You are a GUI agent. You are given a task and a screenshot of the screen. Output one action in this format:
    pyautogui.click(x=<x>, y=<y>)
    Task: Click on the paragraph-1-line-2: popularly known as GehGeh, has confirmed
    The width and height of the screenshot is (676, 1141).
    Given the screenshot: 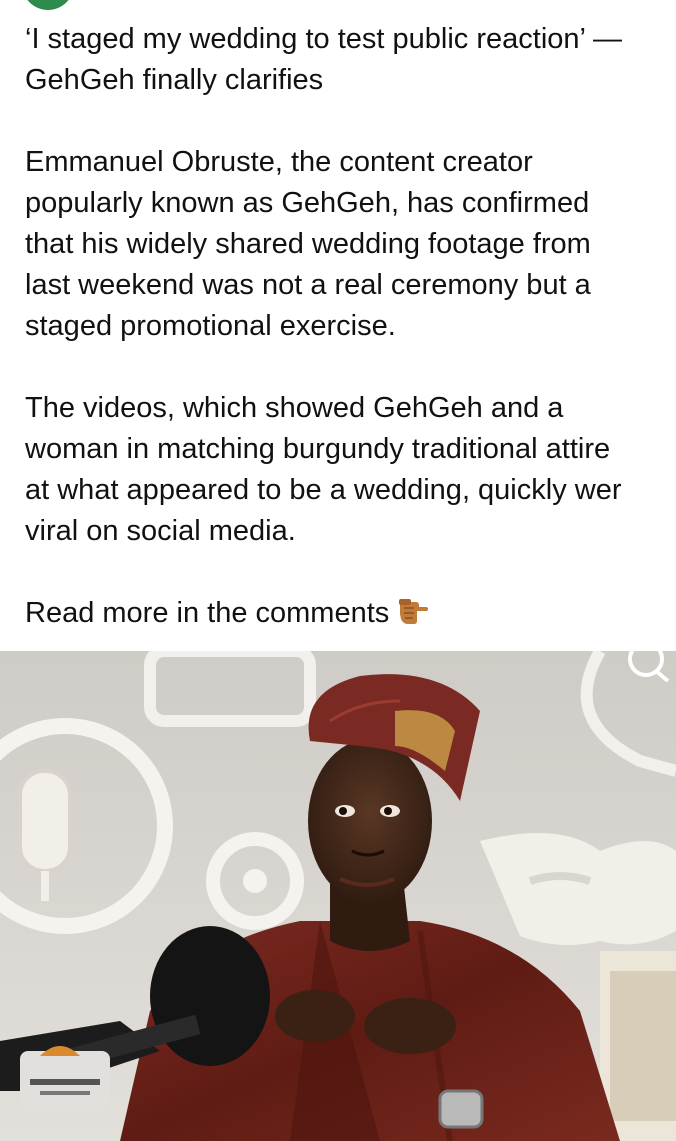 What is the action you would take?
    pyautogui.click(x=307, y=203)
    